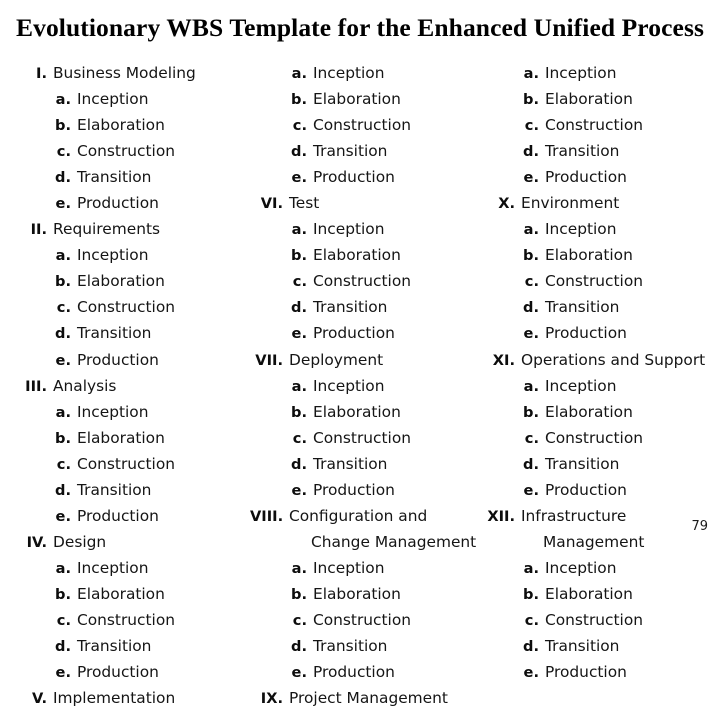  What do you see at coordinates (501, 516) in the screenshot?
I see `wbs-phase-marker: XII.` at bounding box center [501, 516].